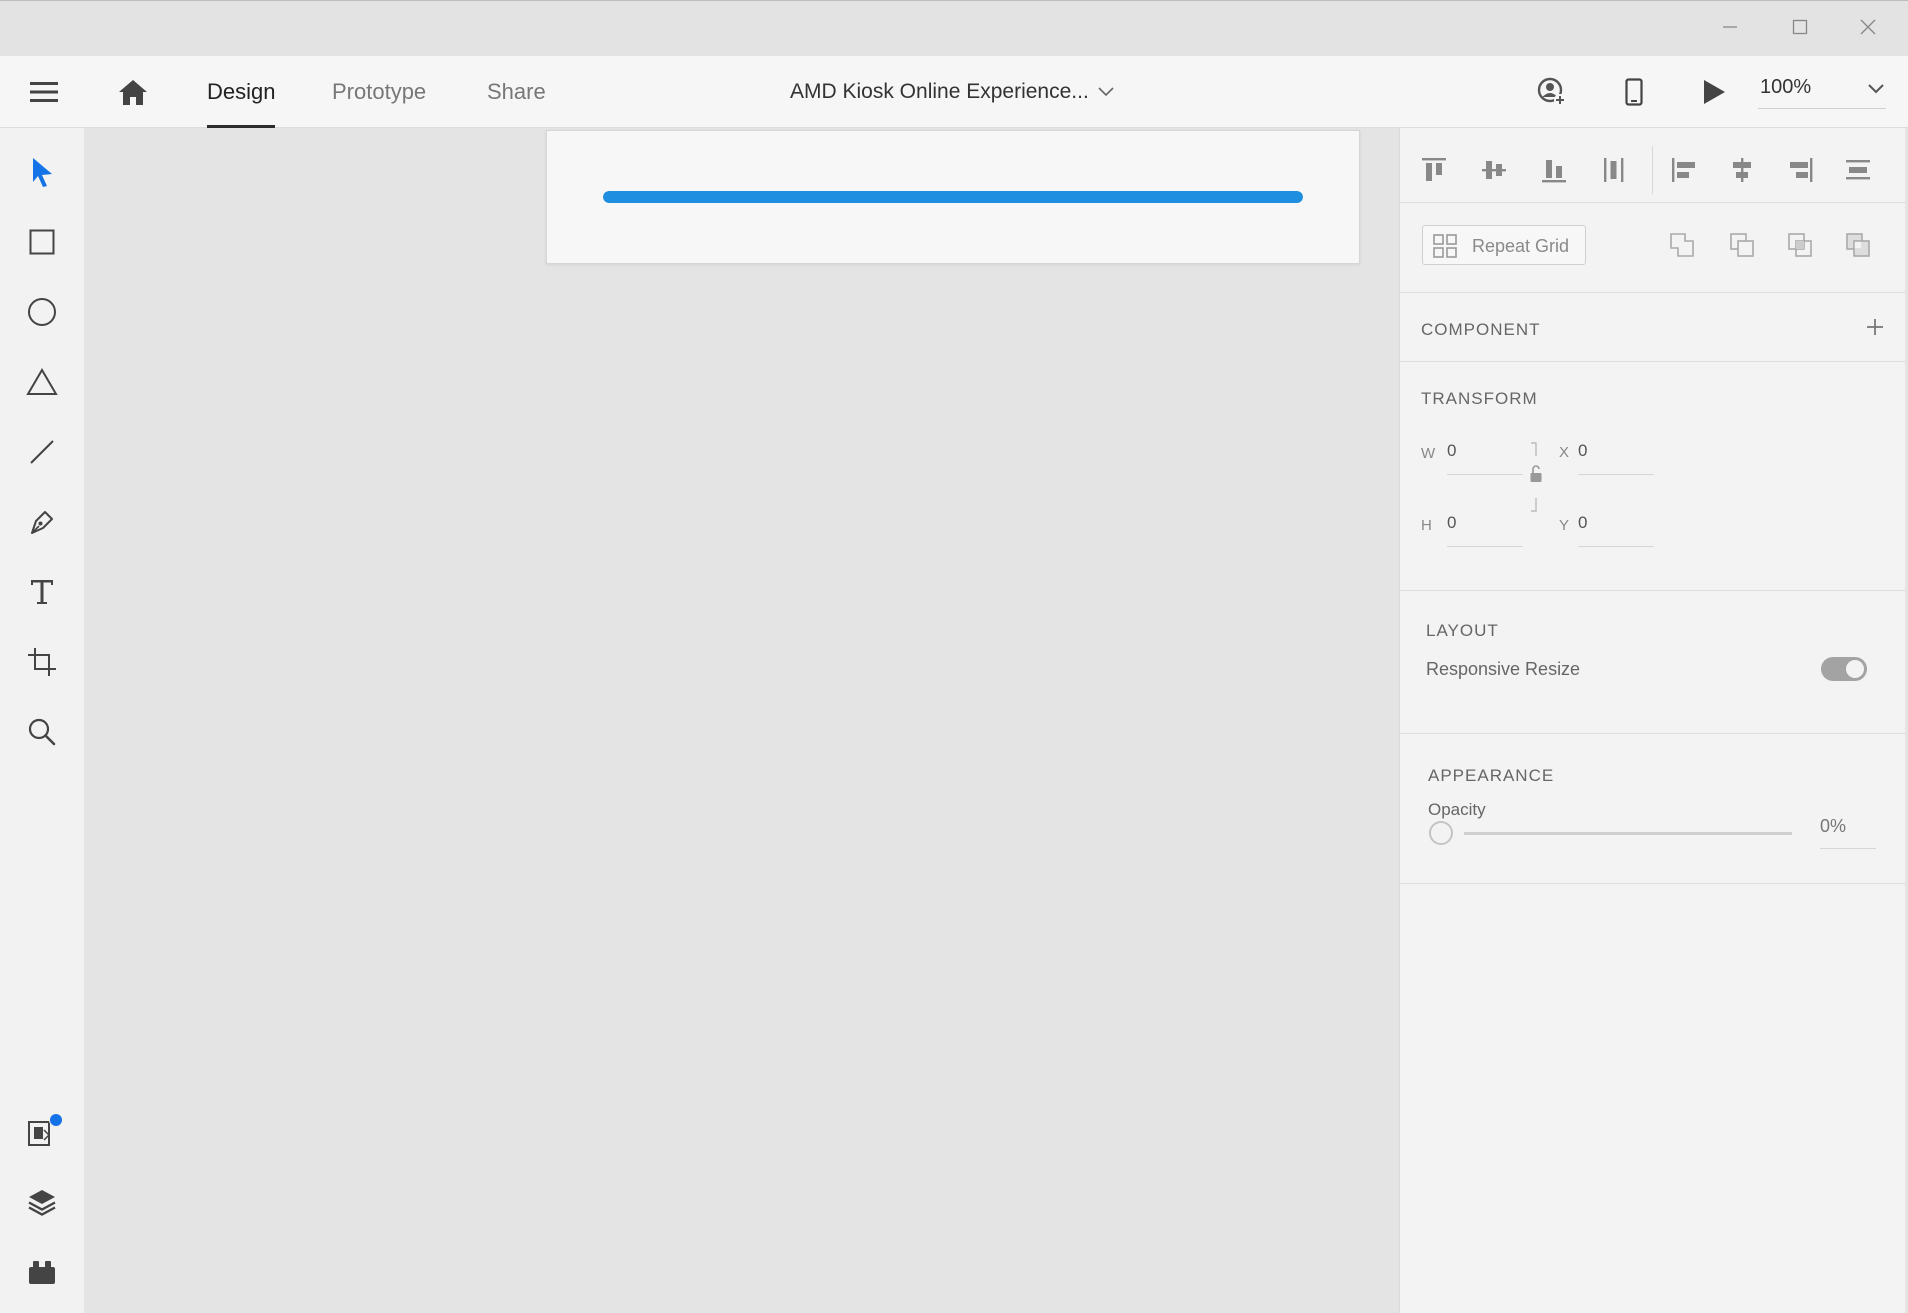 The image size is (1908, 1313). I want to click on select-arrow-icon, so click(42, 172).